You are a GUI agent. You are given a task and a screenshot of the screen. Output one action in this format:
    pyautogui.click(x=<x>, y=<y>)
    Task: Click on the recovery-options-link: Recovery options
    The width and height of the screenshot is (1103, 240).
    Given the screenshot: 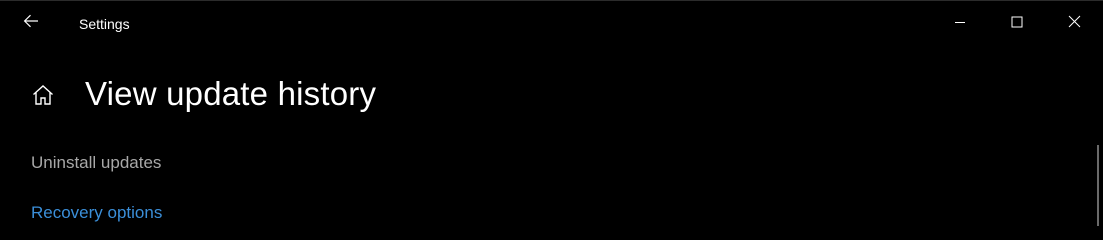 What is the action you would take?
    pyautogui.click(x=96, y=213)
    